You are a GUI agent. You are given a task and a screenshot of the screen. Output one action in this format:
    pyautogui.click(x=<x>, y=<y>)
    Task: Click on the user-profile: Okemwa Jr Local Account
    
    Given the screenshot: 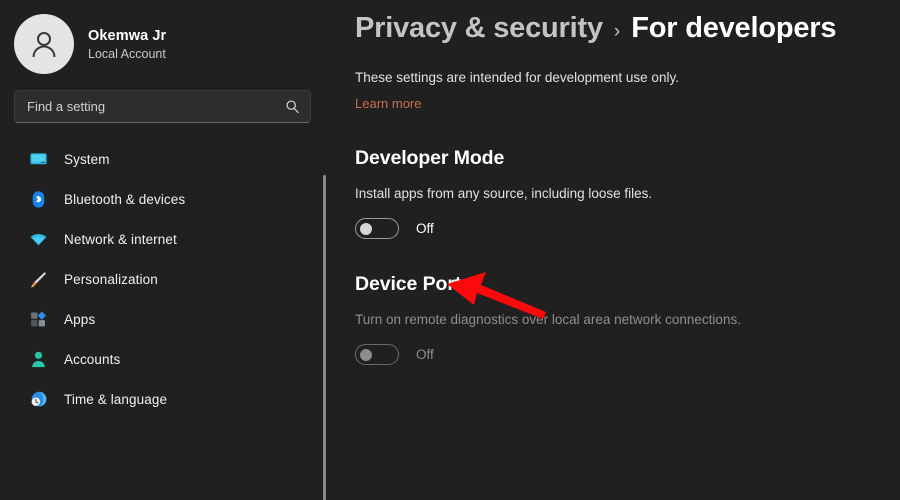 What is the action you would take?
    pyautogui.click(x=162, y=37)
    